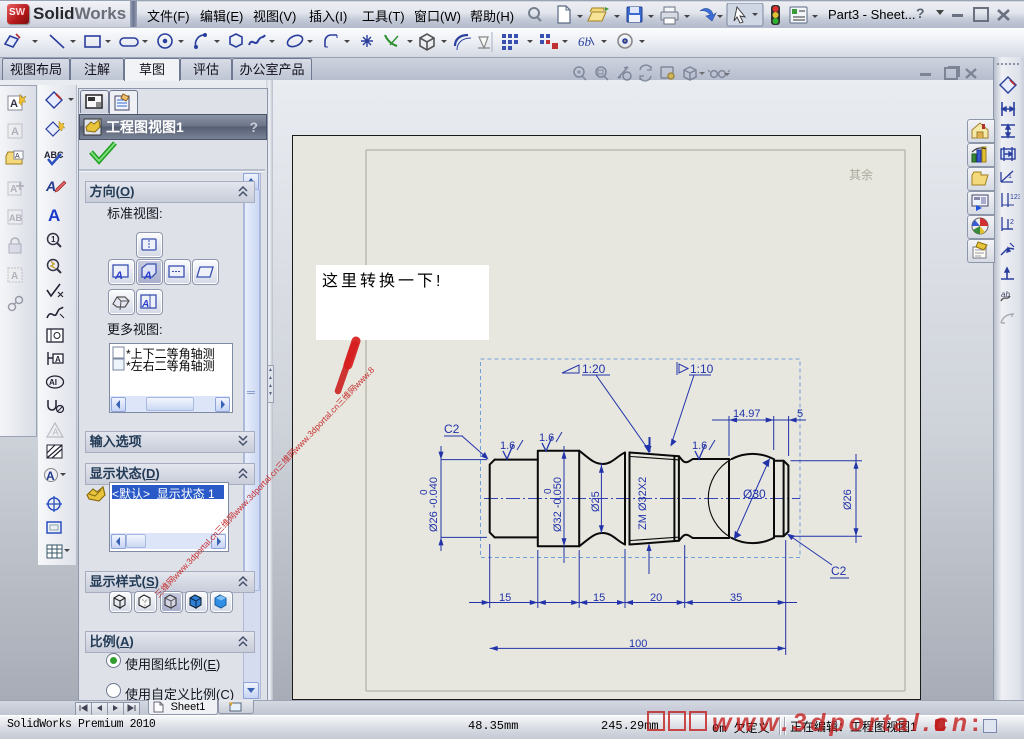 The width and height of the screenshot is (1024, 739). Describe the element at coordinates (800, 414) in the screenshot. I see `svg-text: 5` at that location.